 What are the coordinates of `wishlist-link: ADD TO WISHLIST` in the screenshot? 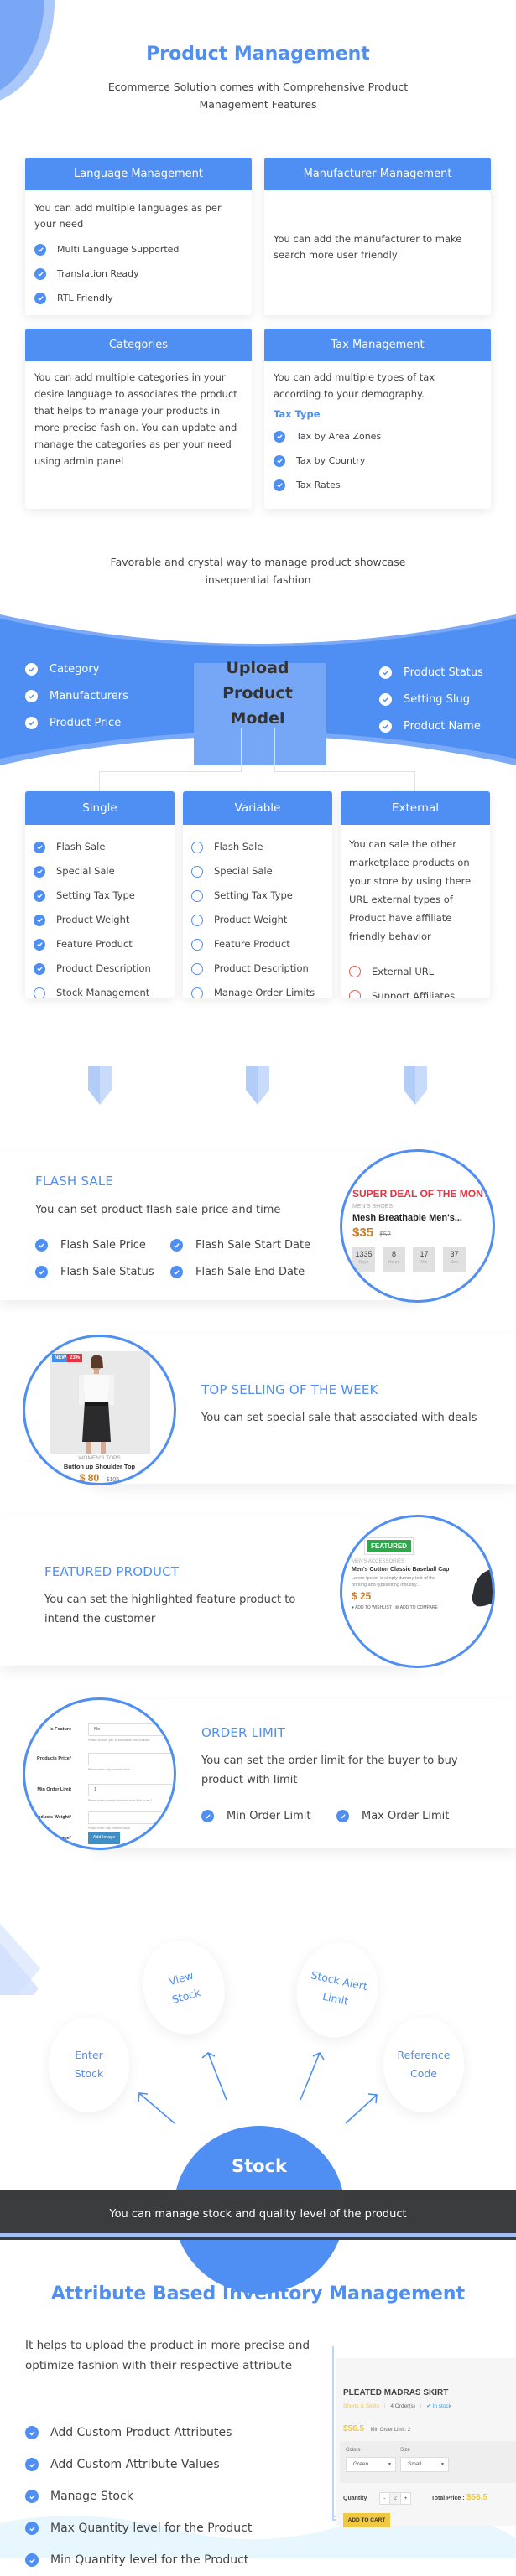 It's located at (373, 1607).